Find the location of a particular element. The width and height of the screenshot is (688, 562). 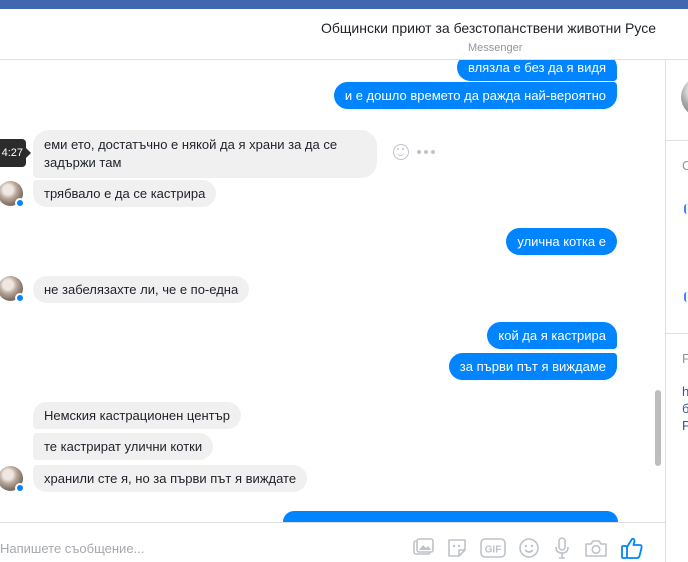

conversation-info-panel: С F h б Р is located at coordinates (676, 311).